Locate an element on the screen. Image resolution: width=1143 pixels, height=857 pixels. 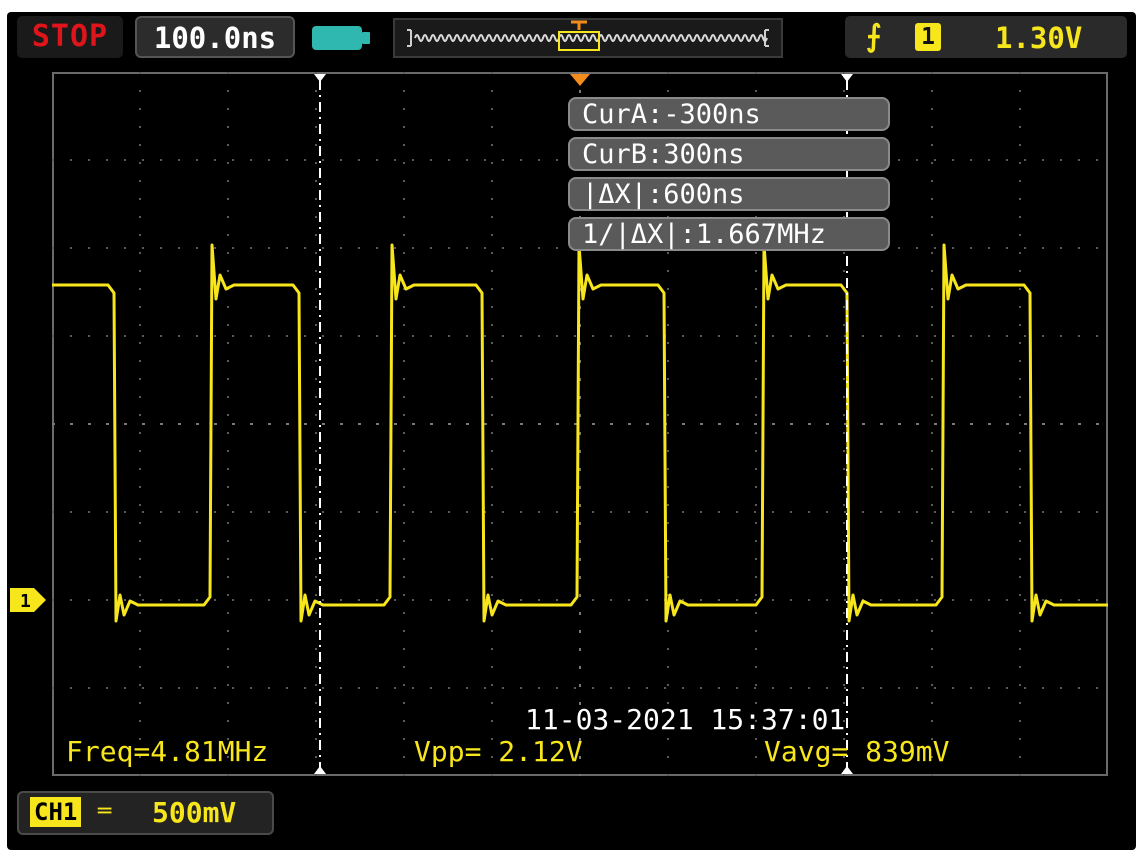
memory-waveform-preview is located at coordinates (588, 35).